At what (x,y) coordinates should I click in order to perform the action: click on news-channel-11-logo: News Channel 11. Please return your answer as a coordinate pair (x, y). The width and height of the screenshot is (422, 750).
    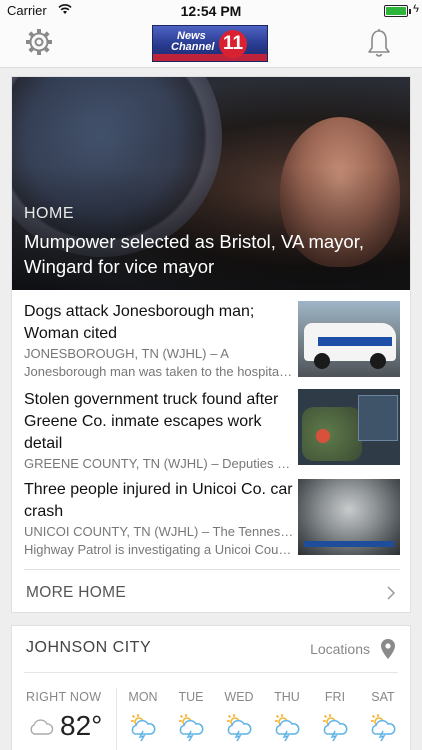
    Looking at the image, I should click on (210, 43).